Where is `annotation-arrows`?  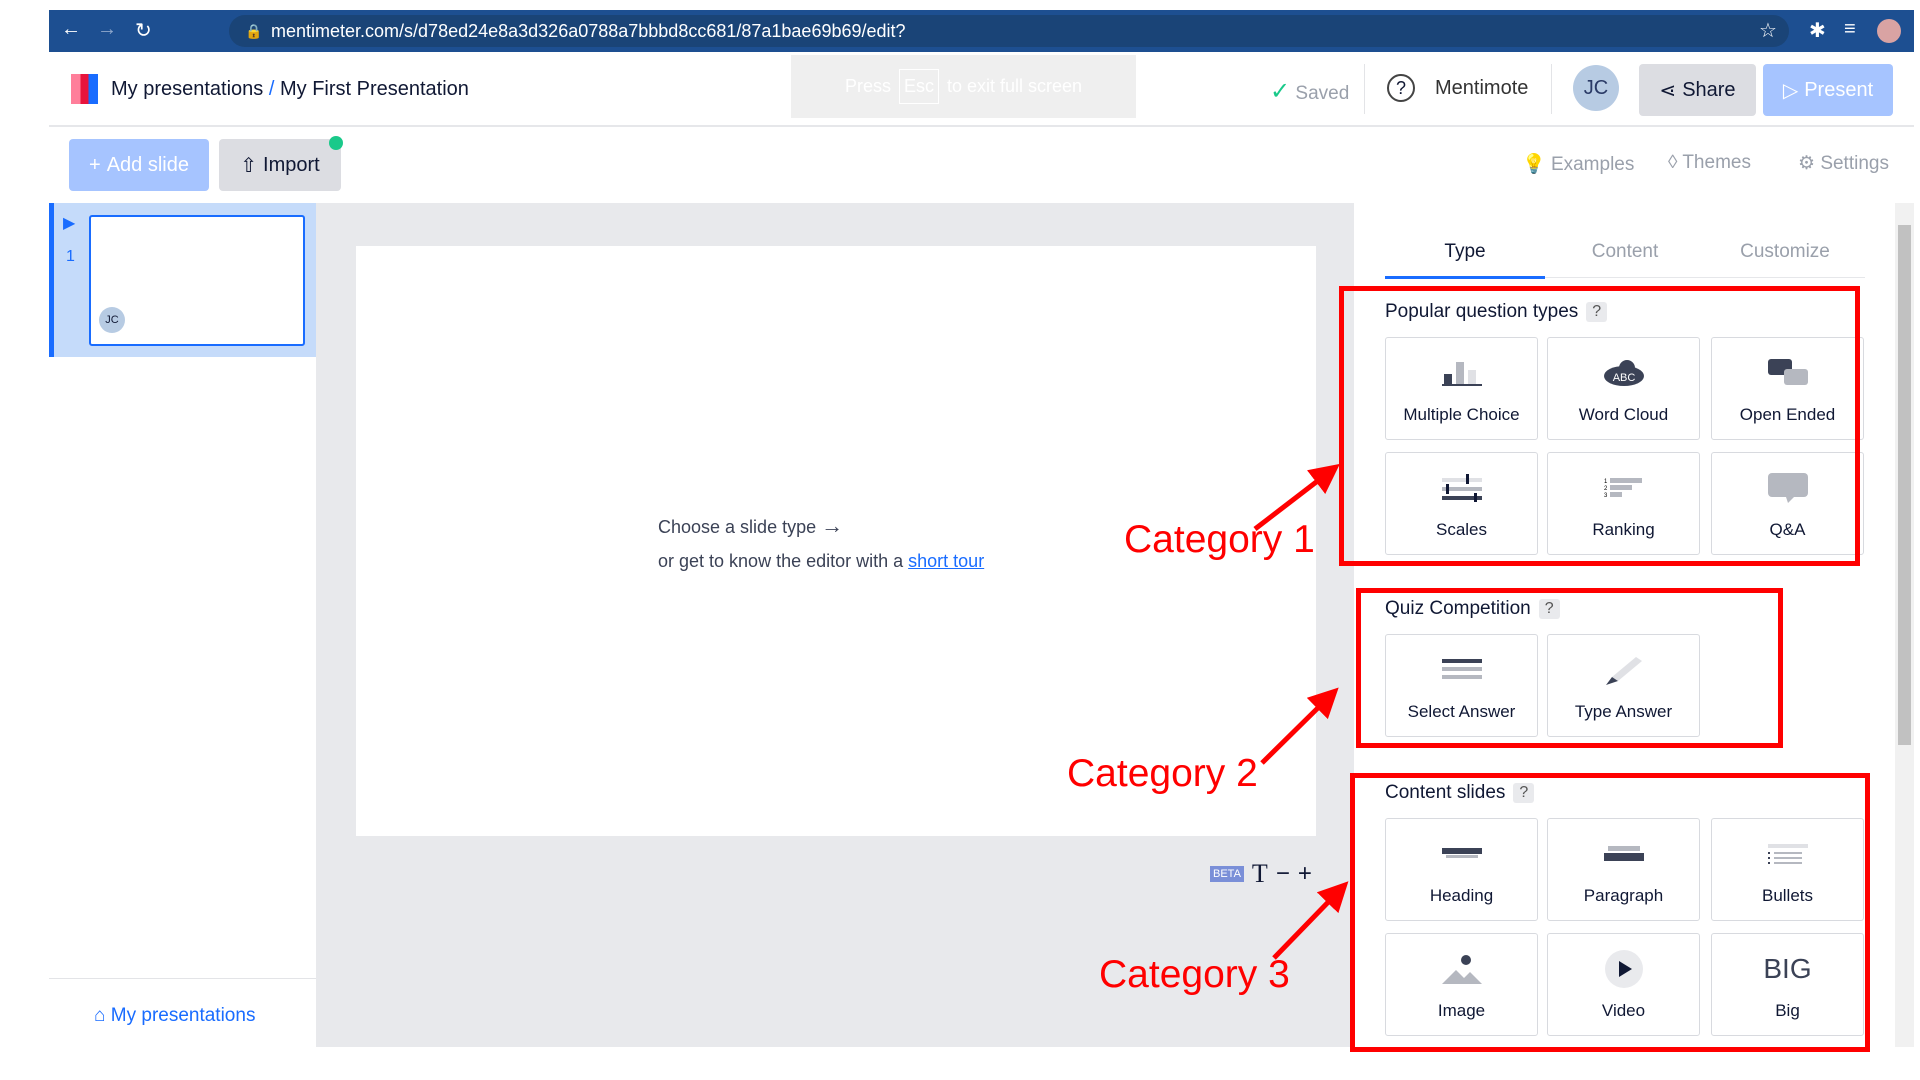 annotation-arrows is located at coordinates (1301, 711).